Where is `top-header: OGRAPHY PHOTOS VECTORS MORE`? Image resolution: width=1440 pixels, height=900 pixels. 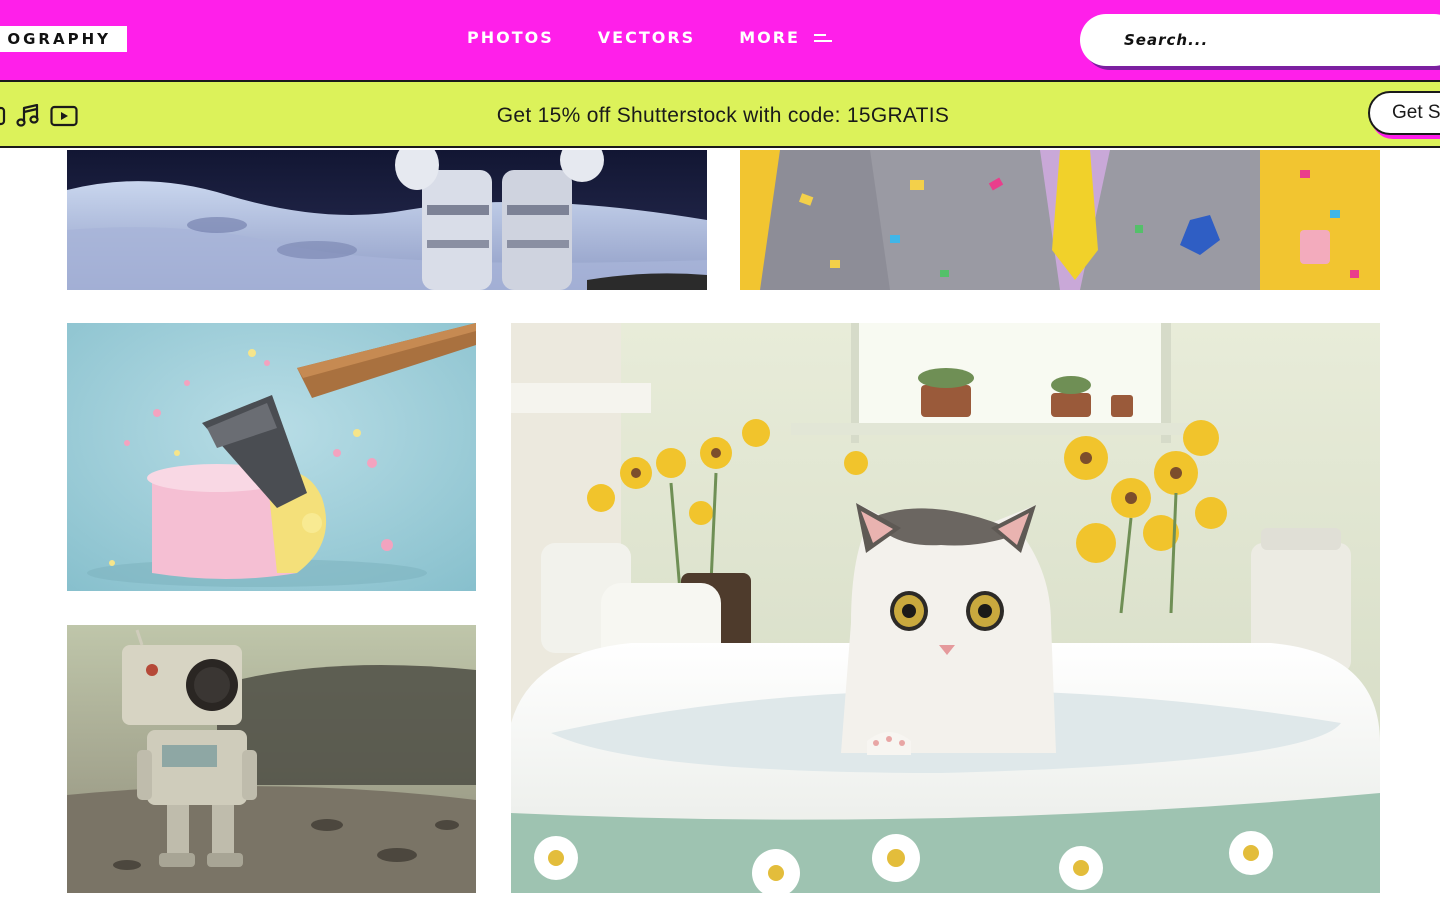
top-header: OGRAPHY PHOTOS VECTORS MORE is located at coordinates (720, 40).